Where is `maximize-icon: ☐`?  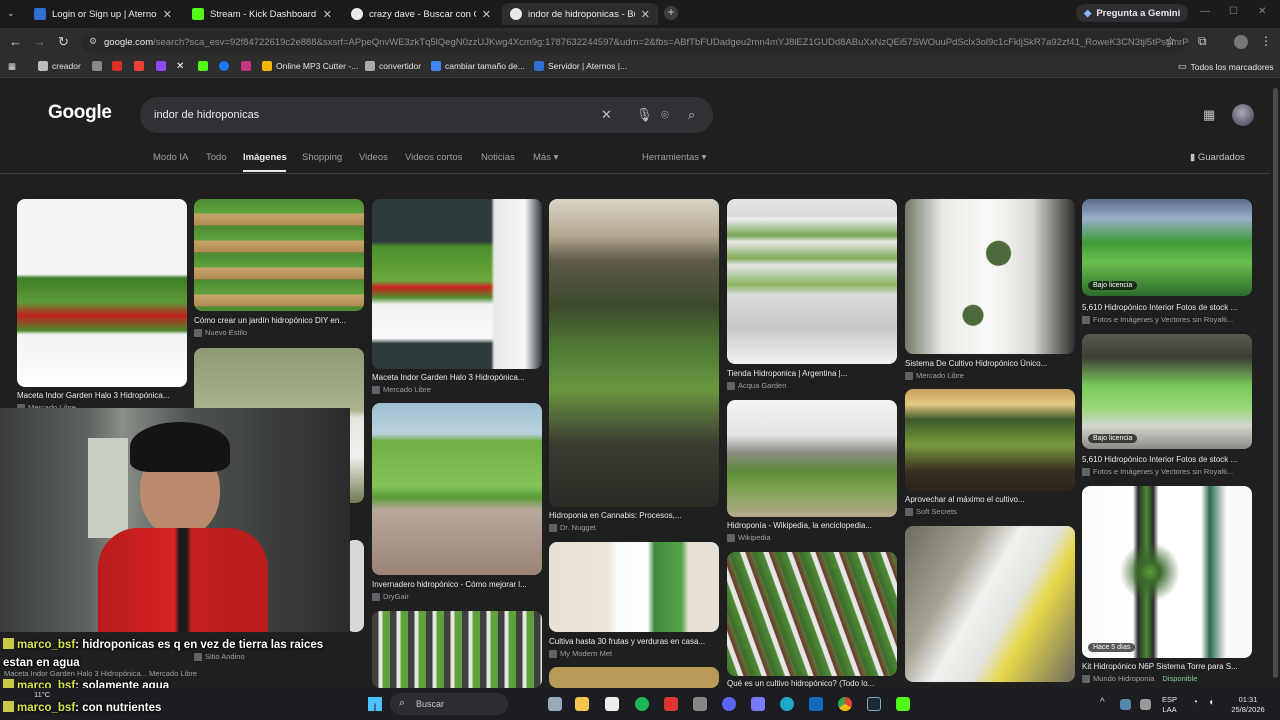 maximize-icon: ☐ is located at coordinates (1233, 11).